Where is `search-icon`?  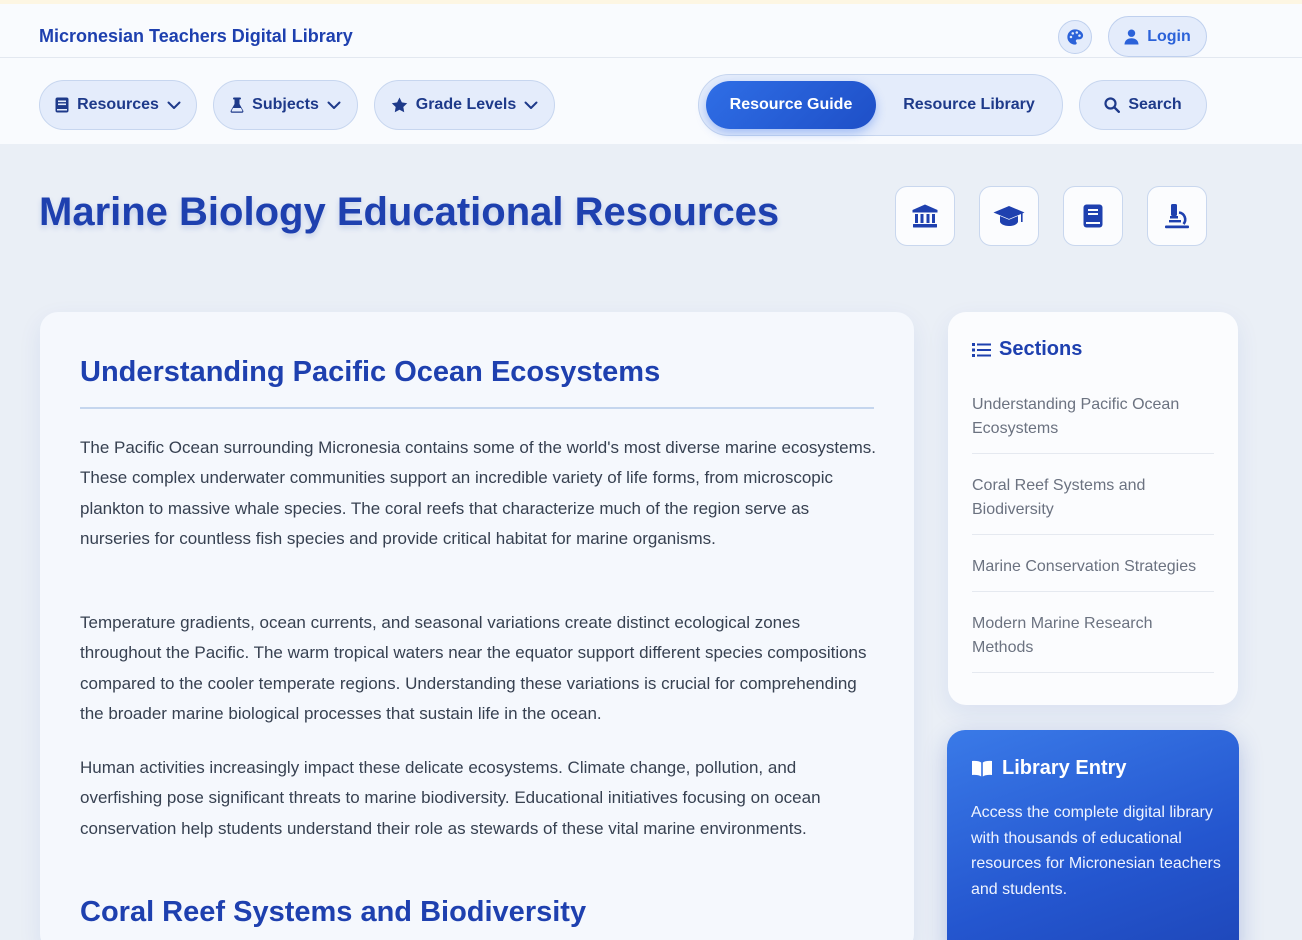
search-icon is located at coordinates (1112, 105).